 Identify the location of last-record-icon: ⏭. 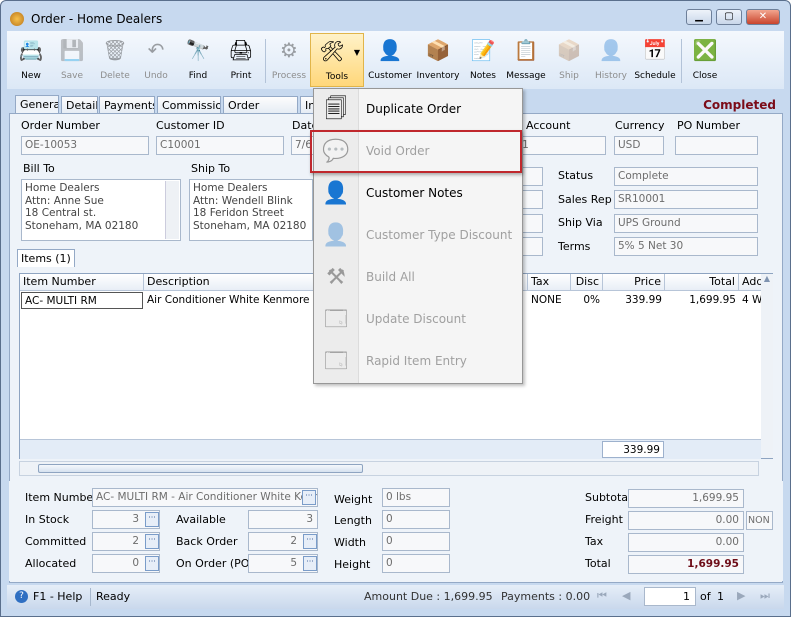
(765, 596).